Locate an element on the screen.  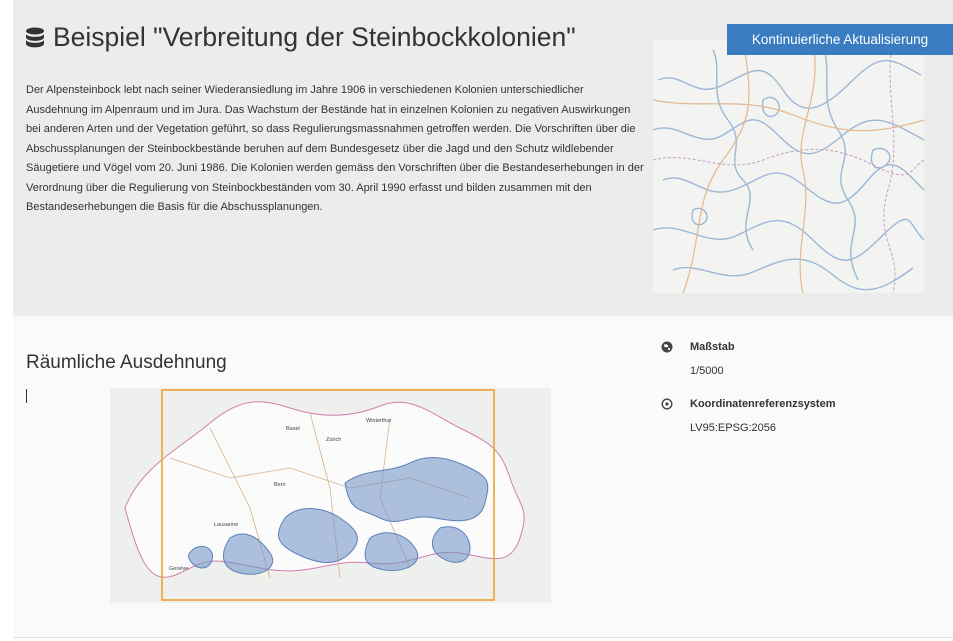
city-label-bern: Bern is located at coordinates (280, 485).